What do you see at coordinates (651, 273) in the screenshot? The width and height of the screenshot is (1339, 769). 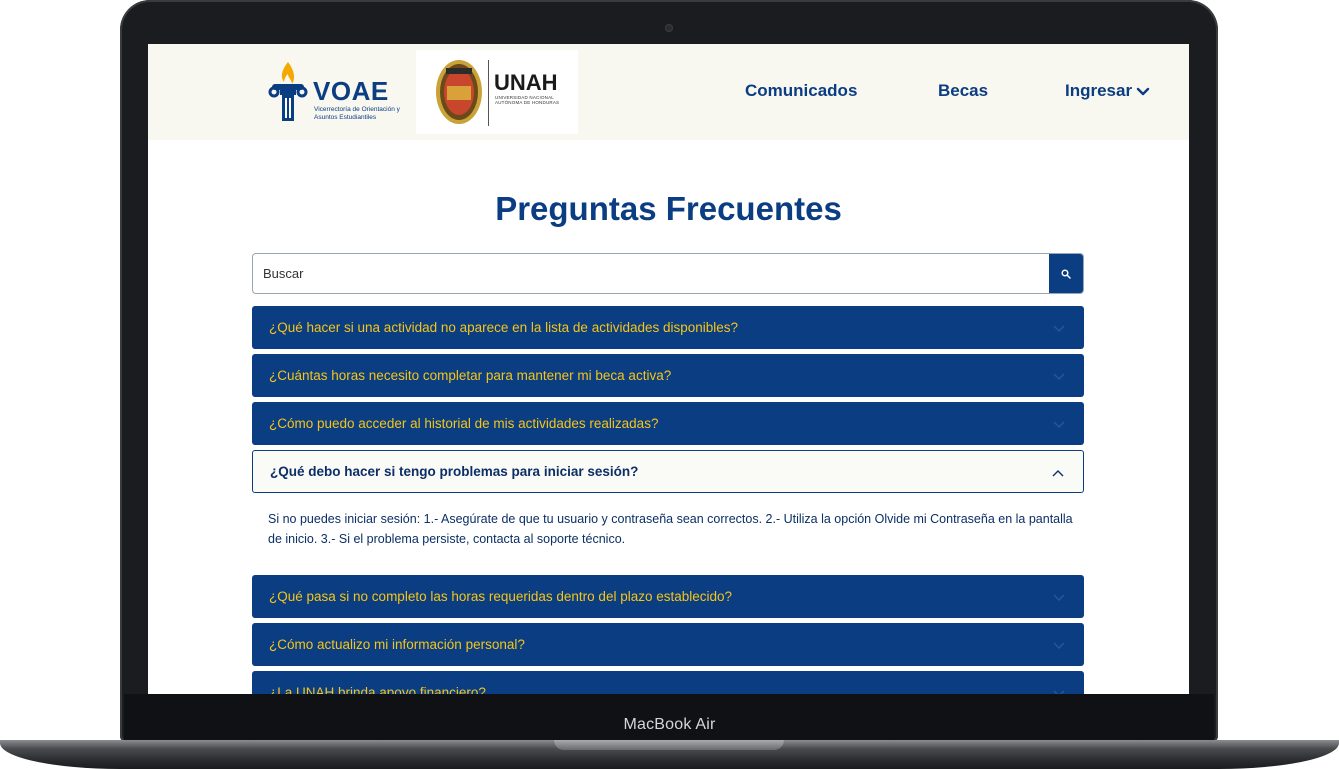 I see `search-input` at bounding box center [651, 273].